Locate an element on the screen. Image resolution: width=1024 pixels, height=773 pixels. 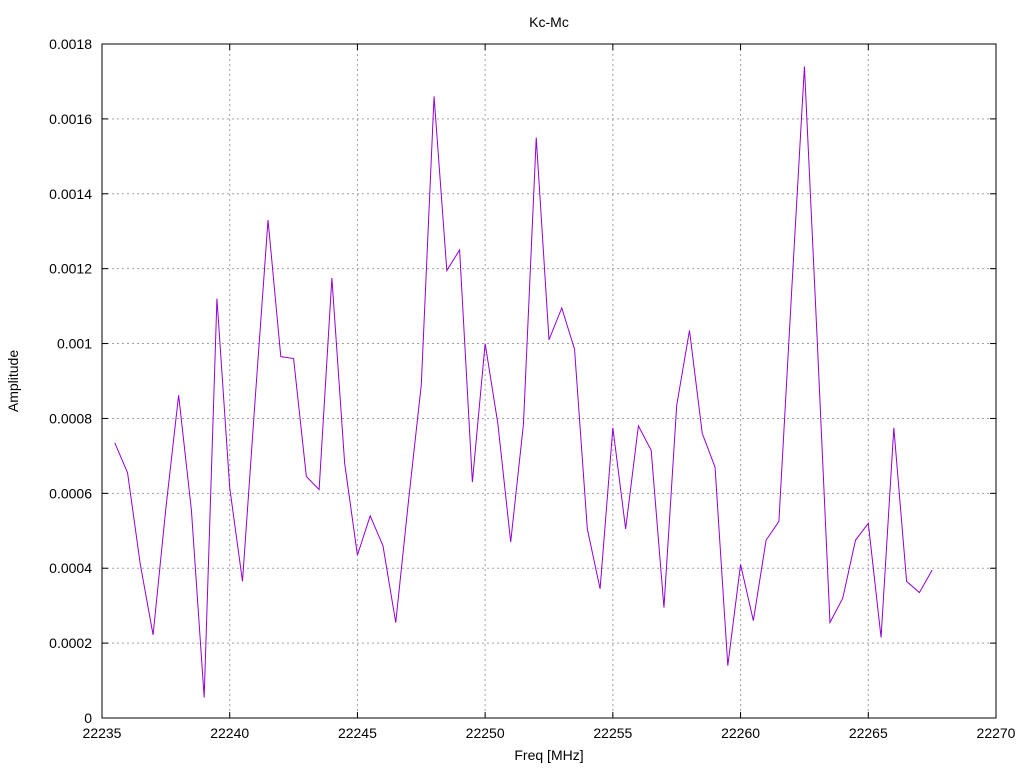
y-tick-label: 0.0008 is located at coordinates (70, 418).